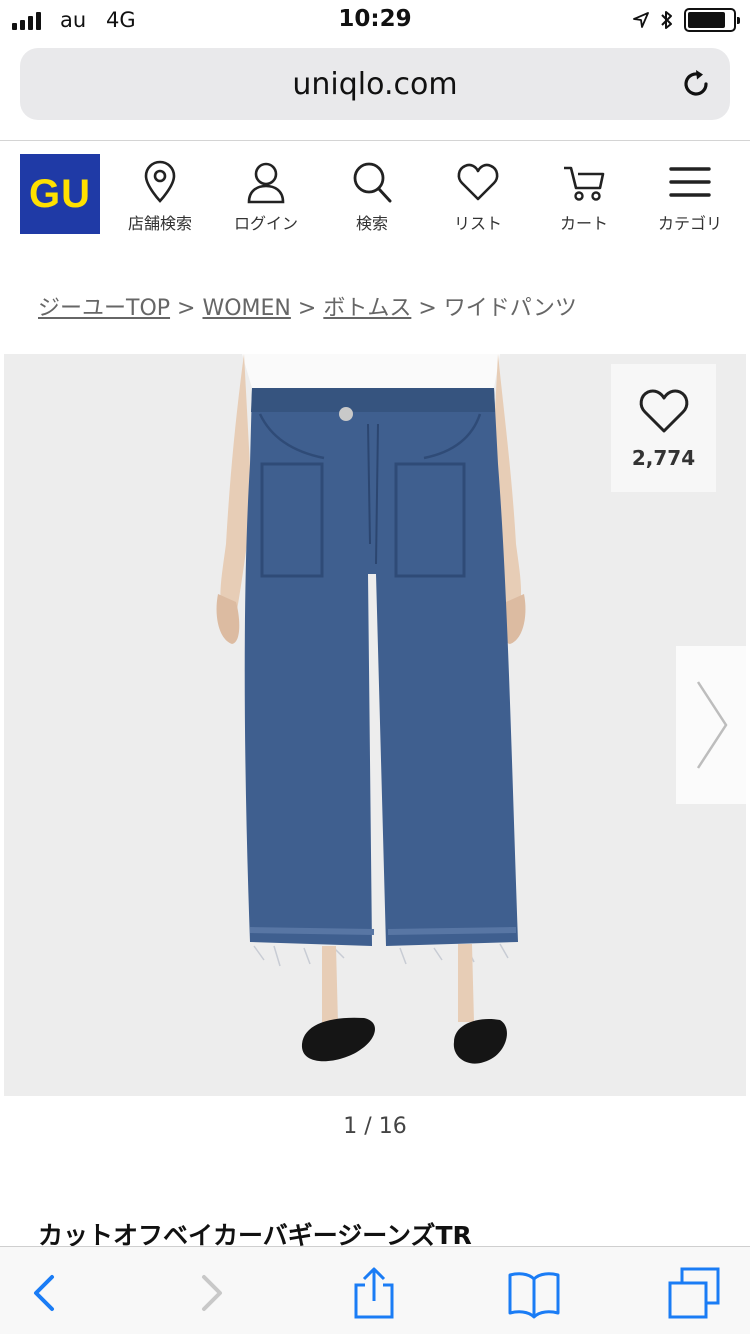 This screenshot has width=750, height=1334. I want to click on nav-category: カテゴリ, so click(690, 197).